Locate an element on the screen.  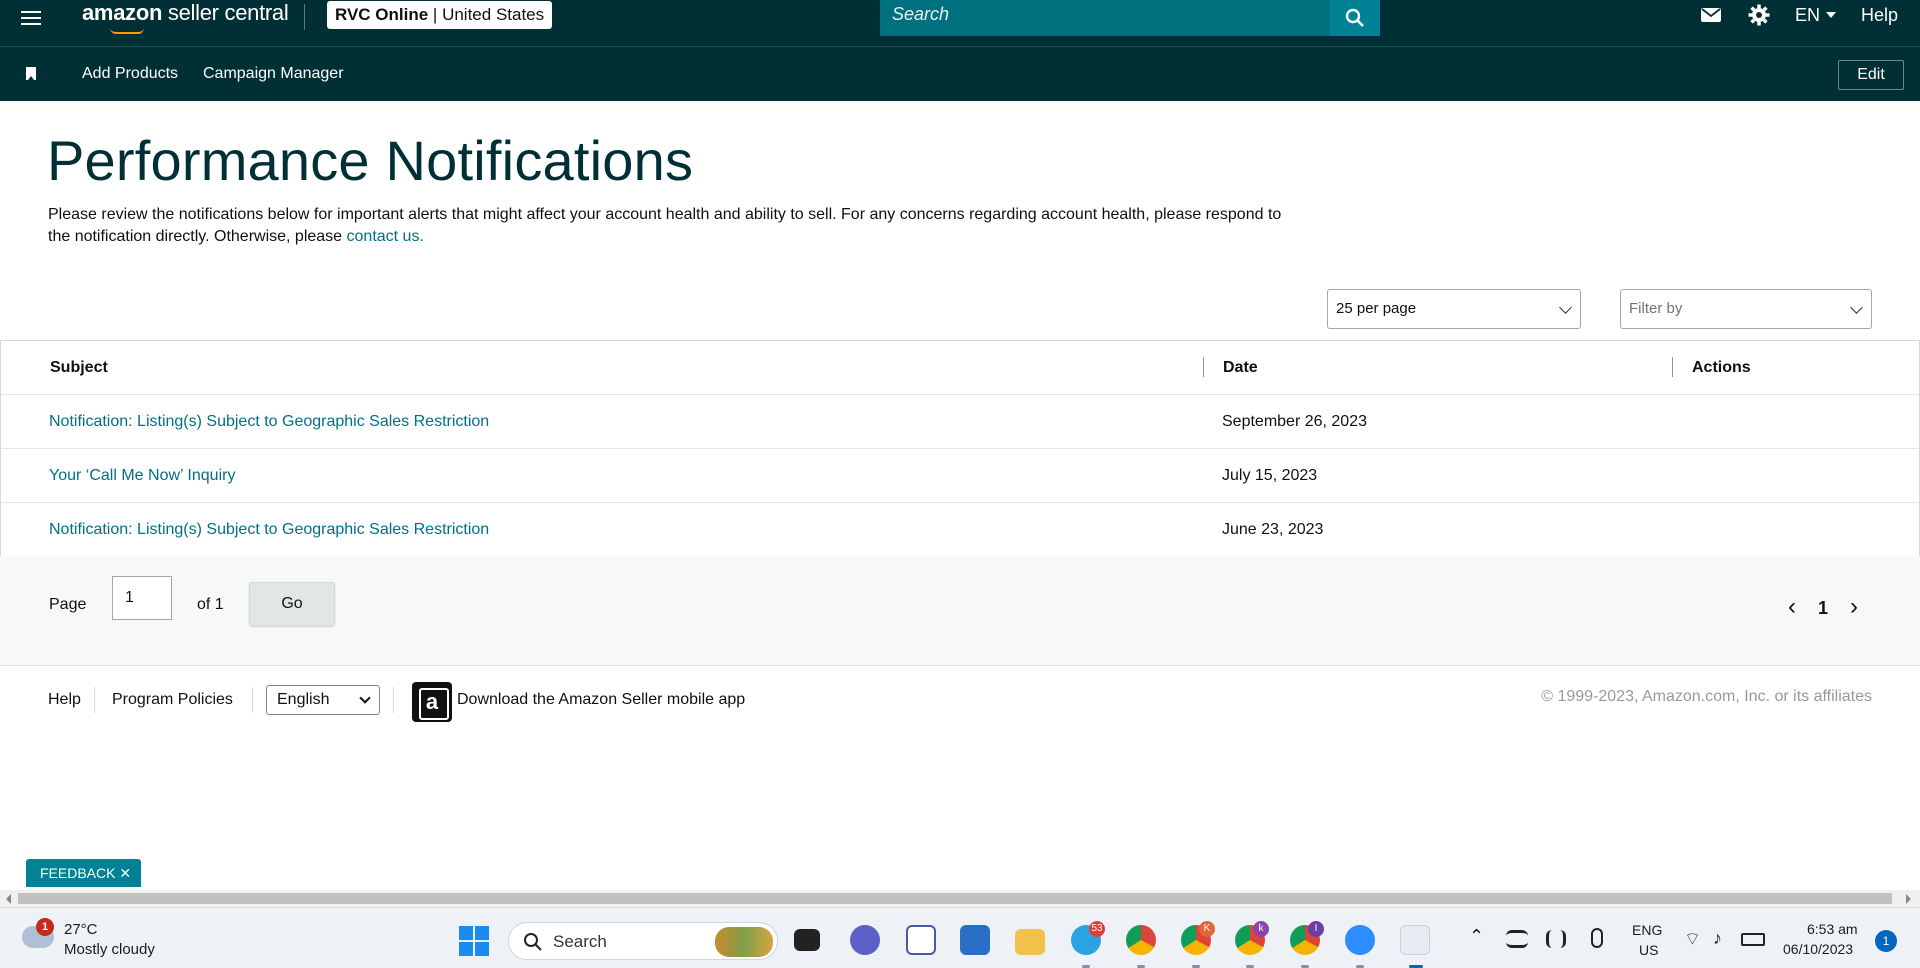
scroll-right-icon is located at coordinates (1908, 899).